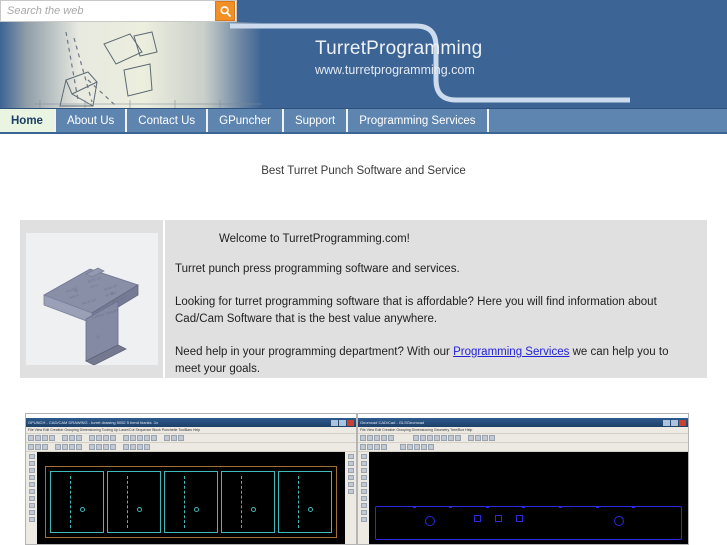 The height and width of the screenshot is (545, 727). Describe the element at coordinates (399, 48) in the screenshot. I see `site-title: TurretProgramming` at that location.